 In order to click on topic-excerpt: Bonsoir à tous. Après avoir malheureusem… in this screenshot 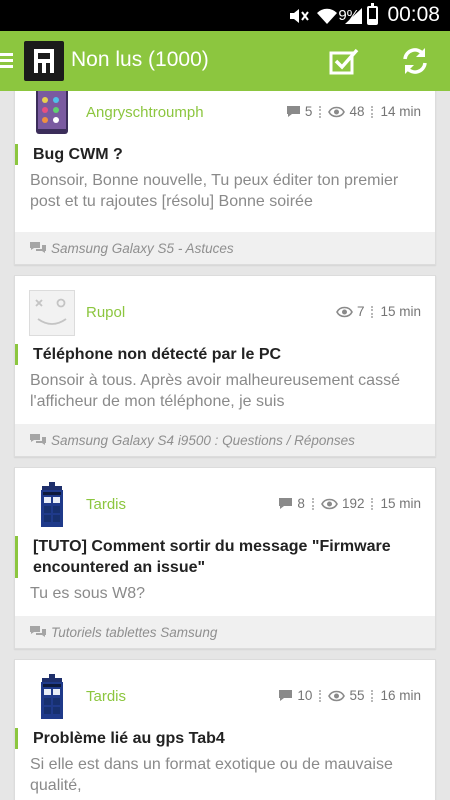, I will do `click(215, 391)`.